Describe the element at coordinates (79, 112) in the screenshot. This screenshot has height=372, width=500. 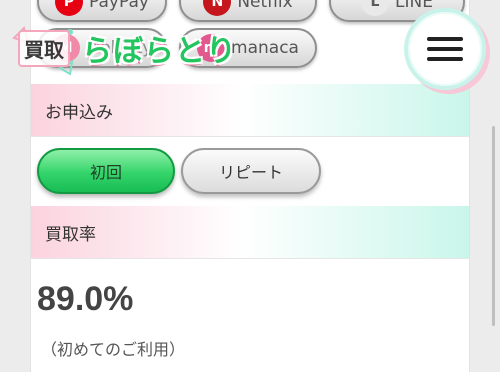
I see `apply-heading: お申込み` at that location.